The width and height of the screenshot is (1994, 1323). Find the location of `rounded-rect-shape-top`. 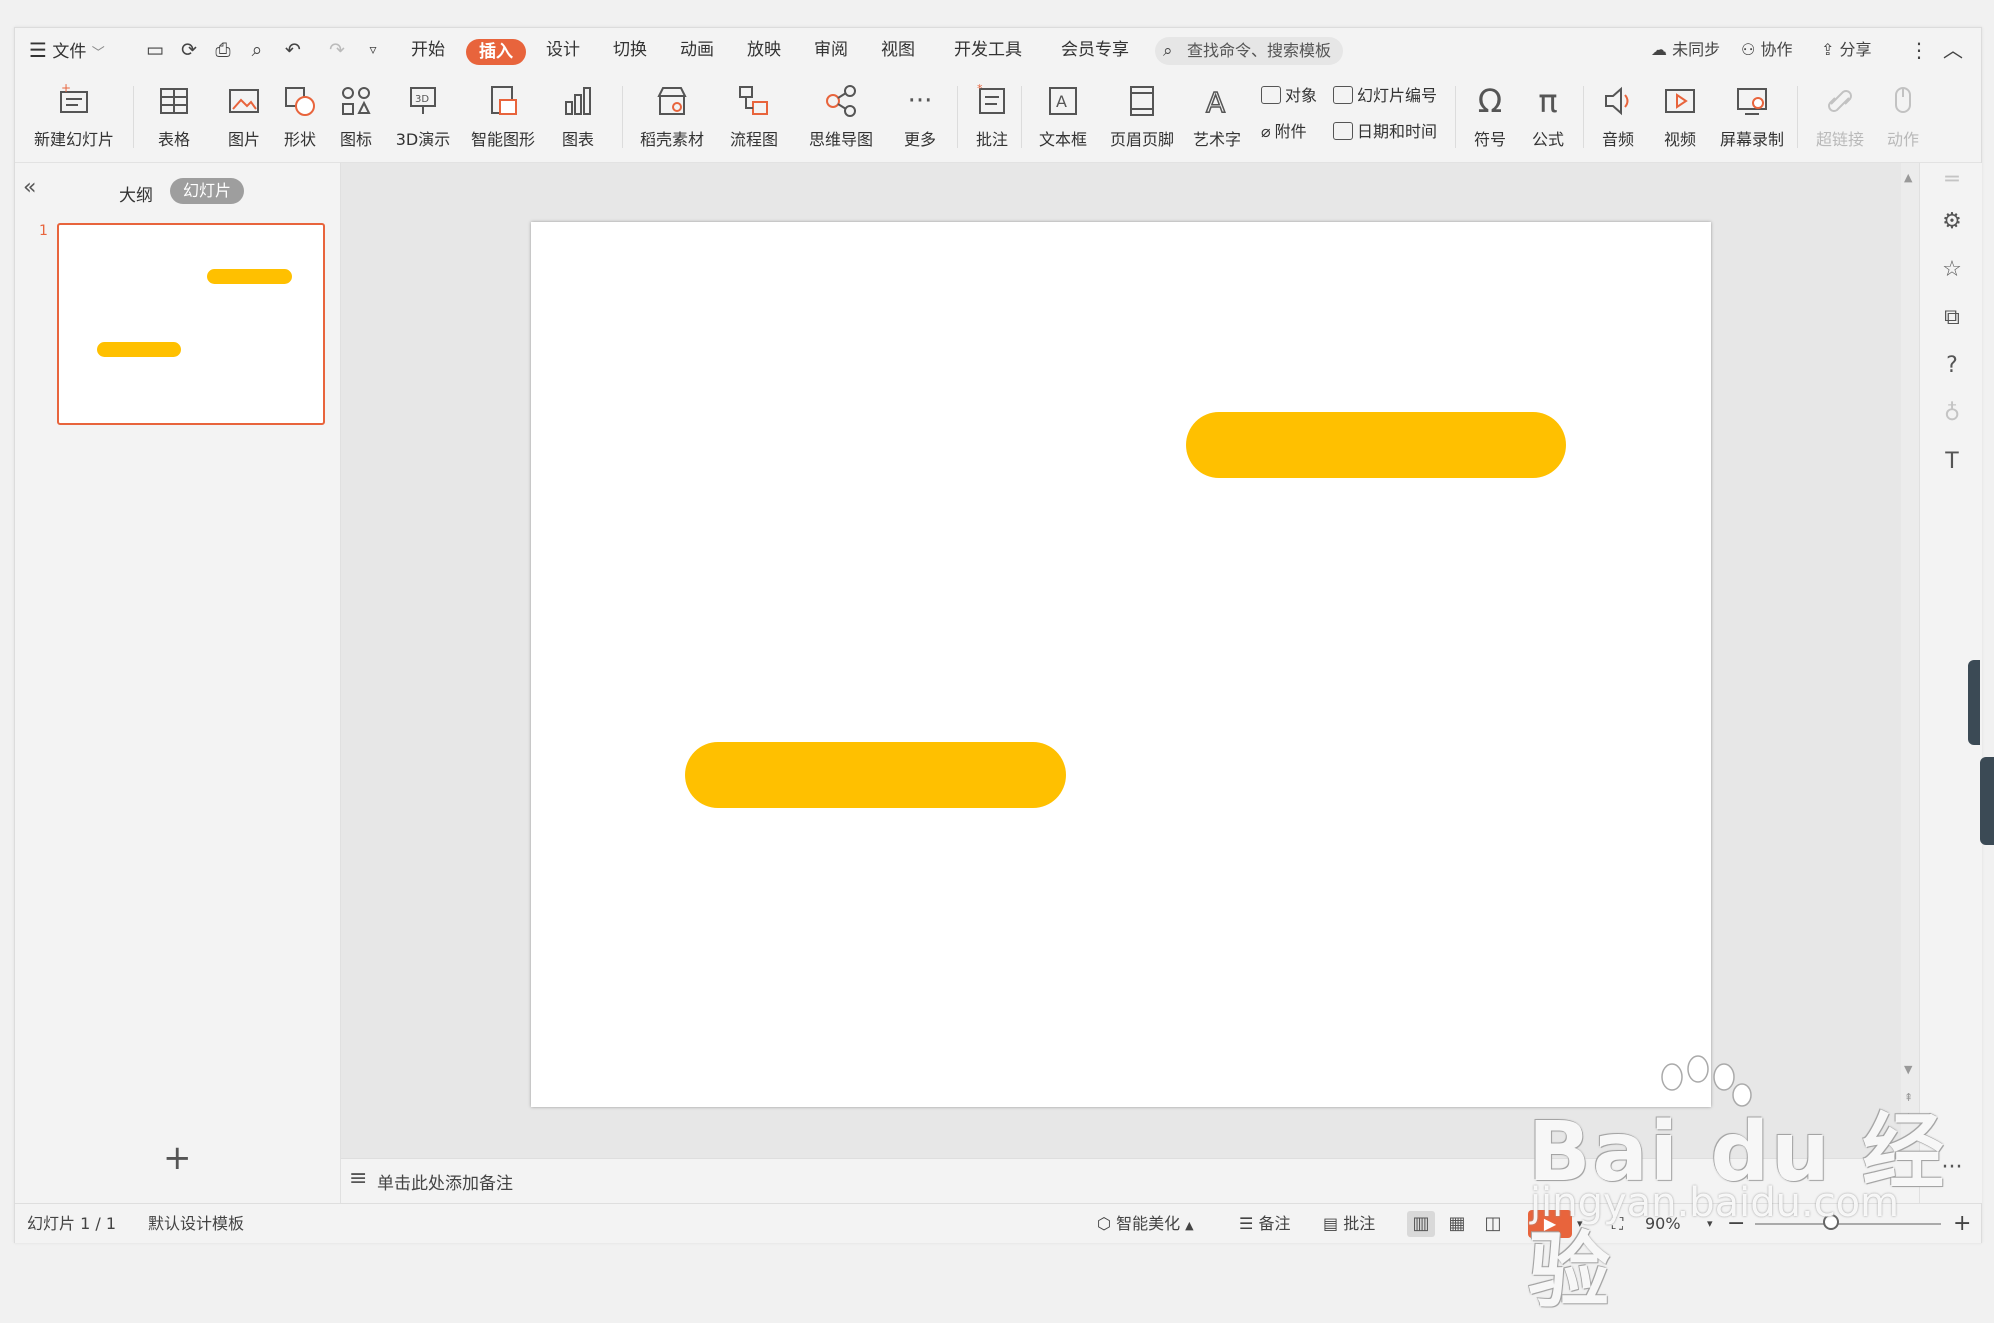

rounded-rect-shape-top is located at coordinates (1376, 445).